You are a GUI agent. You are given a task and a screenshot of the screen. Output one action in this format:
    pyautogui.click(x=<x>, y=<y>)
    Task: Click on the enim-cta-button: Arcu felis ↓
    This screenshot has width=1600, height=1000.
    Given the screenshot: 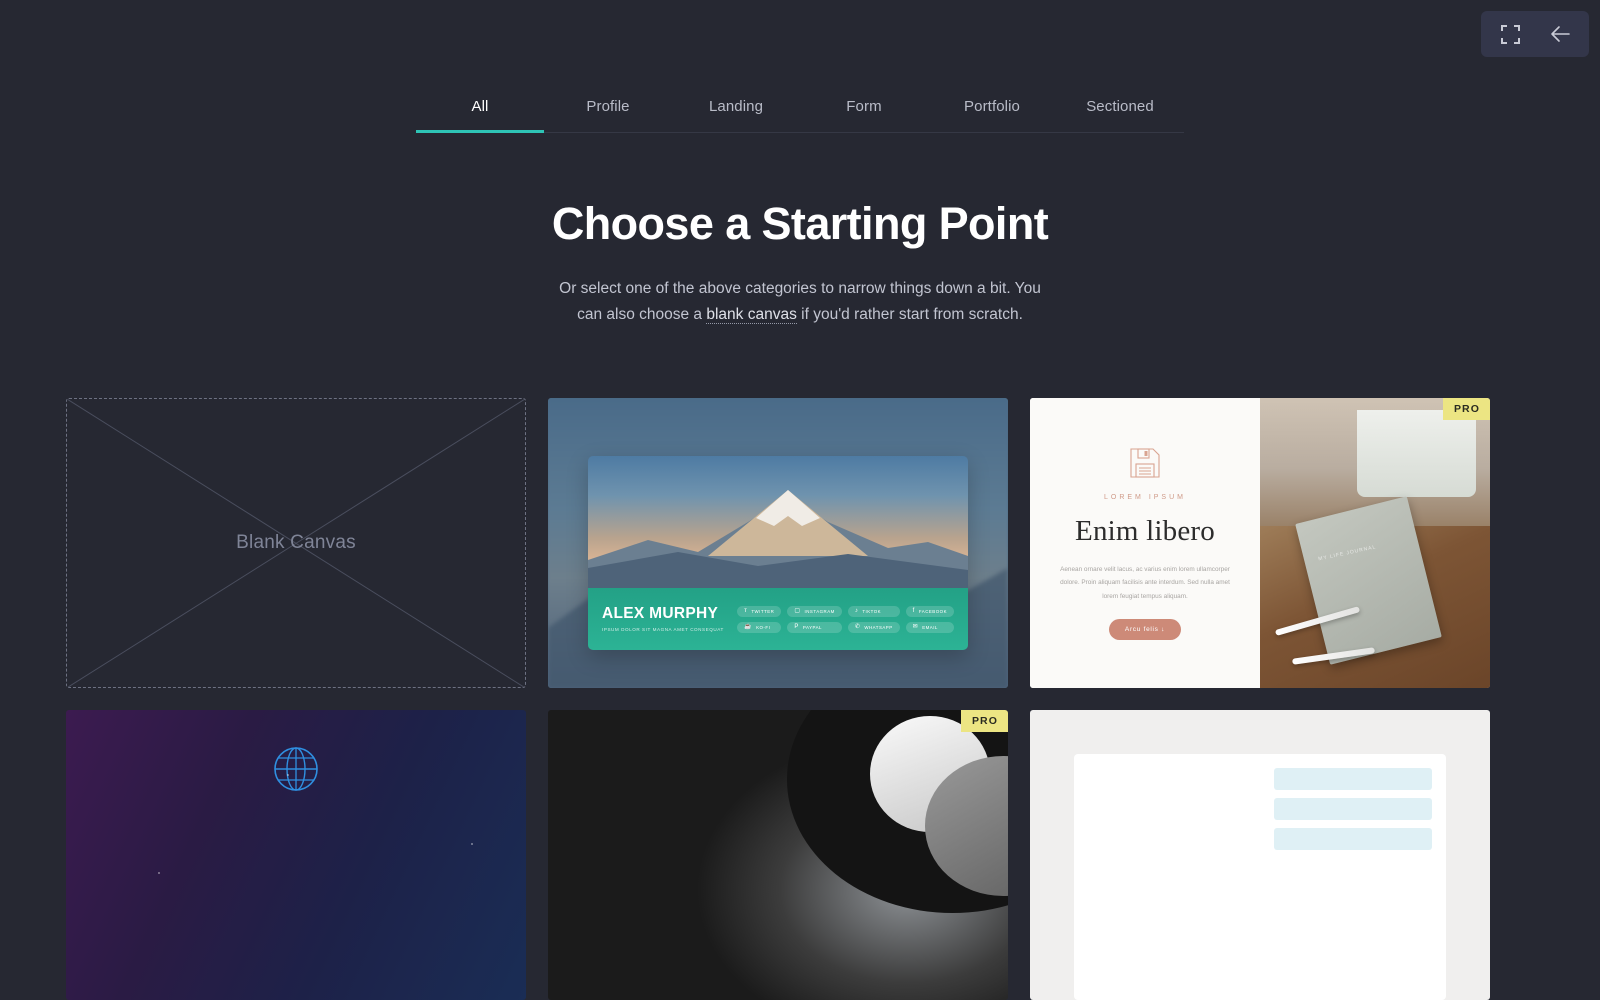 What is the action you would take?
    pyautogui.click(x=1145, y=630)
    